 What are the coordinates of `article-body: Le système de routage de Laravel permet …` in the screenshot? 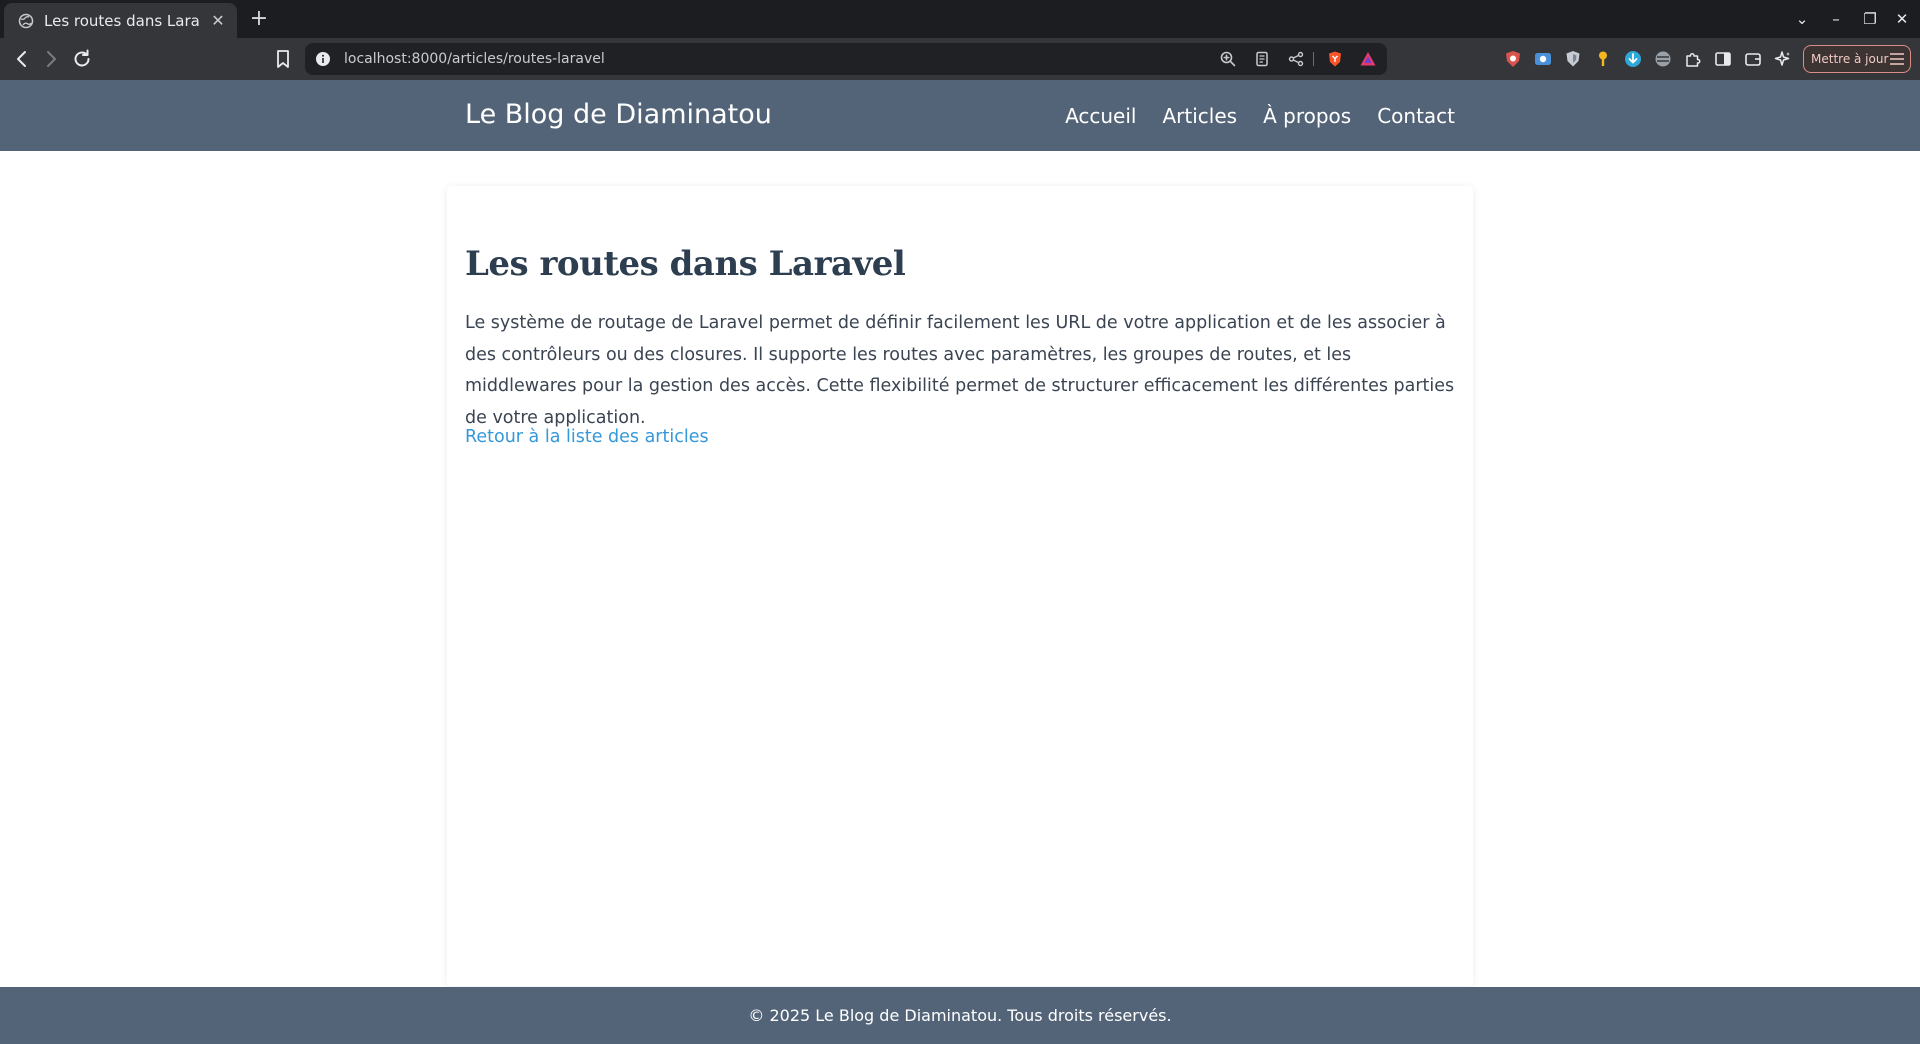 It's located at (960, 370).